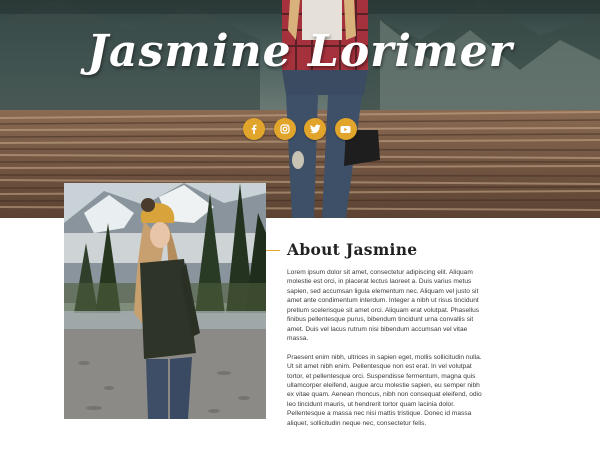 This screenshot has height=450, width=600. I want to click on youtube-button, so click(345, 129).